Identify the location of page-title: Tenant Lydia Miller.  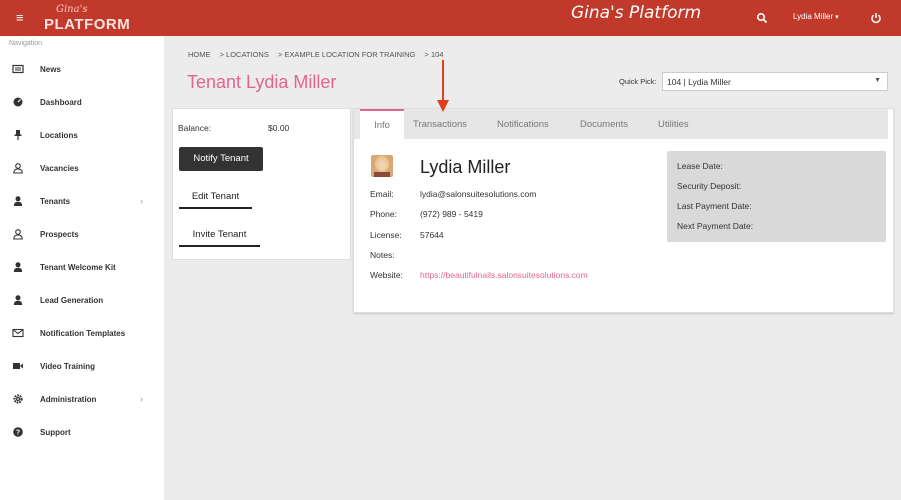
(262, 82).